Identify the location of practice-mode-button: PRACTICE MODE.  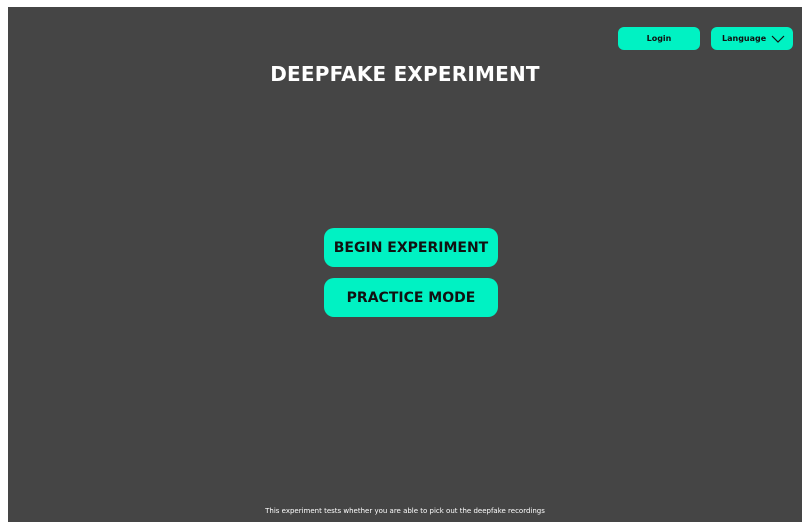
(411, 297).